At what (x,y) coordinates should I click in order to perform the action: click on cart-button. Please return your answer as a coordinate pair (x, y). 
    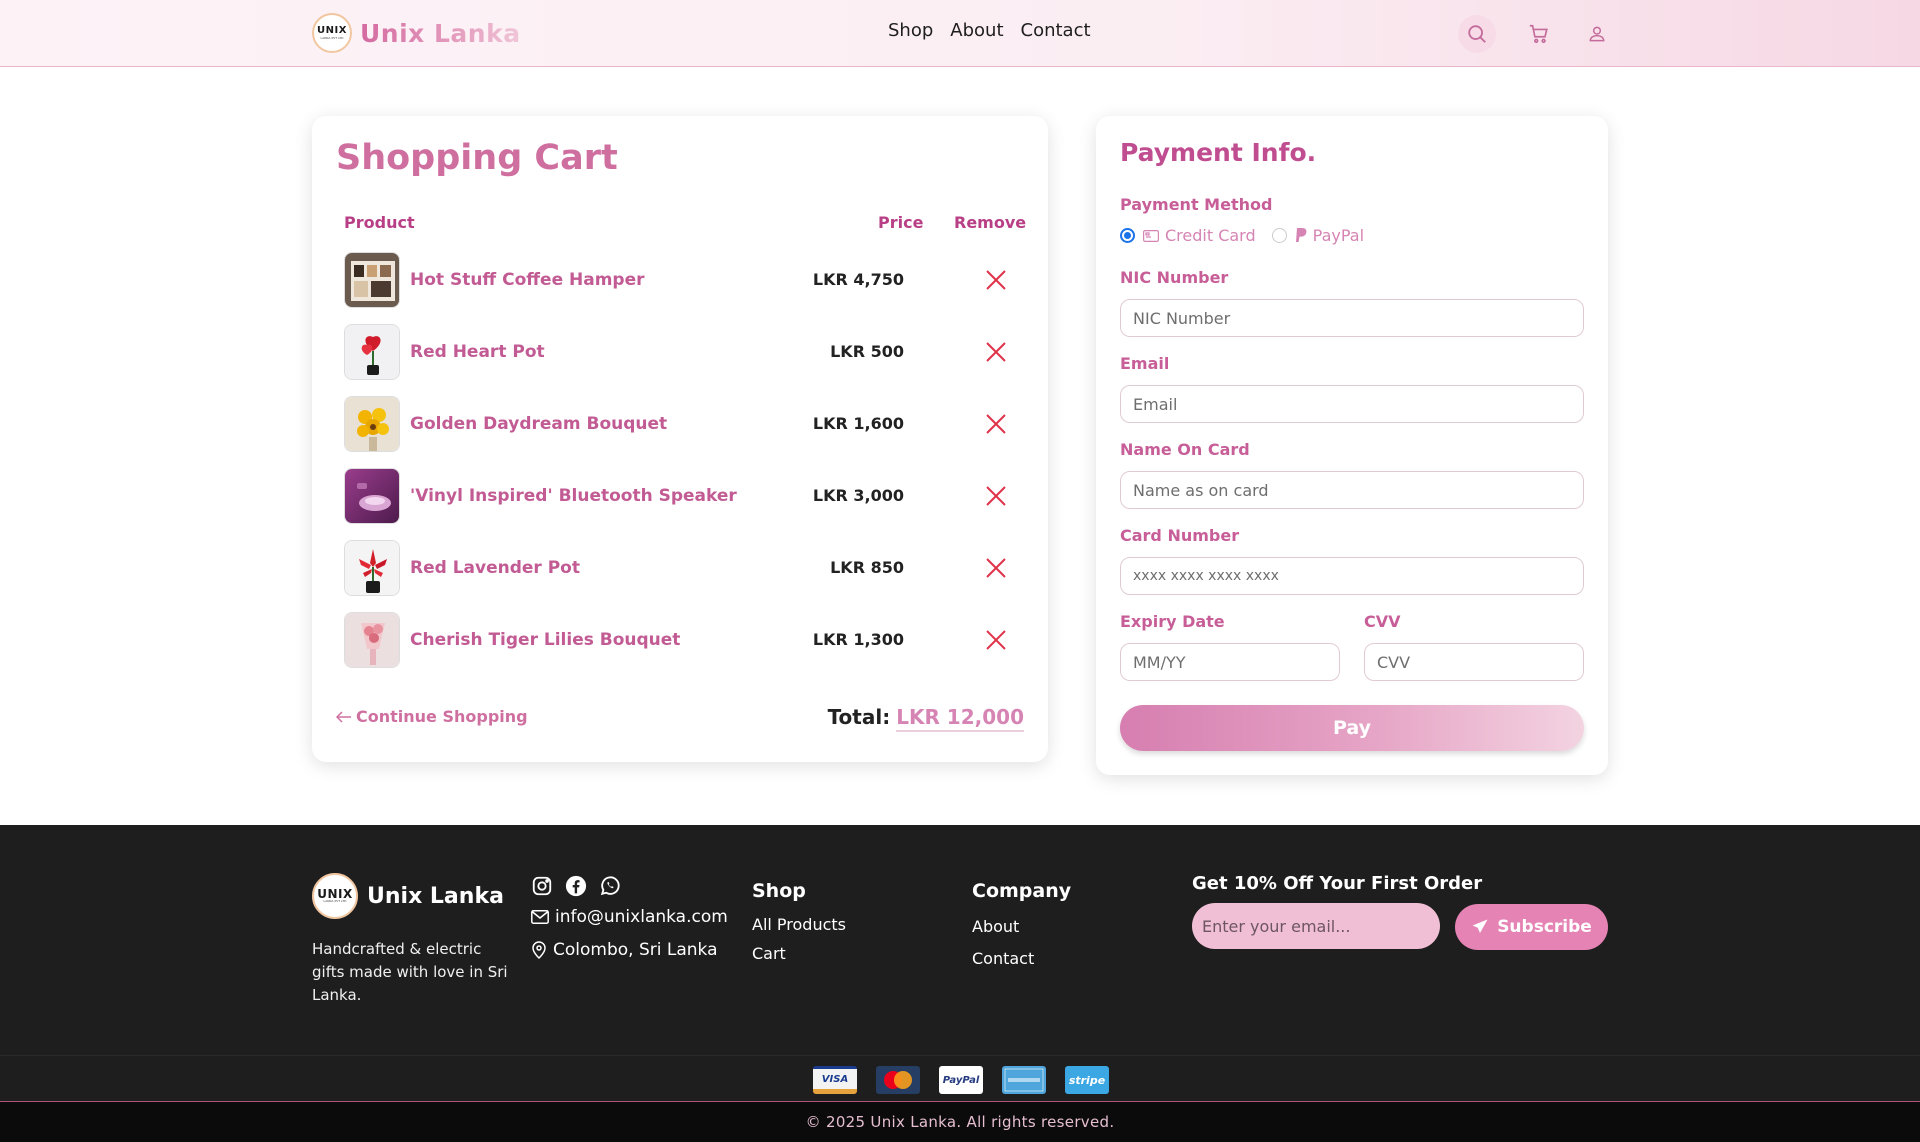
    Looking at the image, I should click on (1539, 34).